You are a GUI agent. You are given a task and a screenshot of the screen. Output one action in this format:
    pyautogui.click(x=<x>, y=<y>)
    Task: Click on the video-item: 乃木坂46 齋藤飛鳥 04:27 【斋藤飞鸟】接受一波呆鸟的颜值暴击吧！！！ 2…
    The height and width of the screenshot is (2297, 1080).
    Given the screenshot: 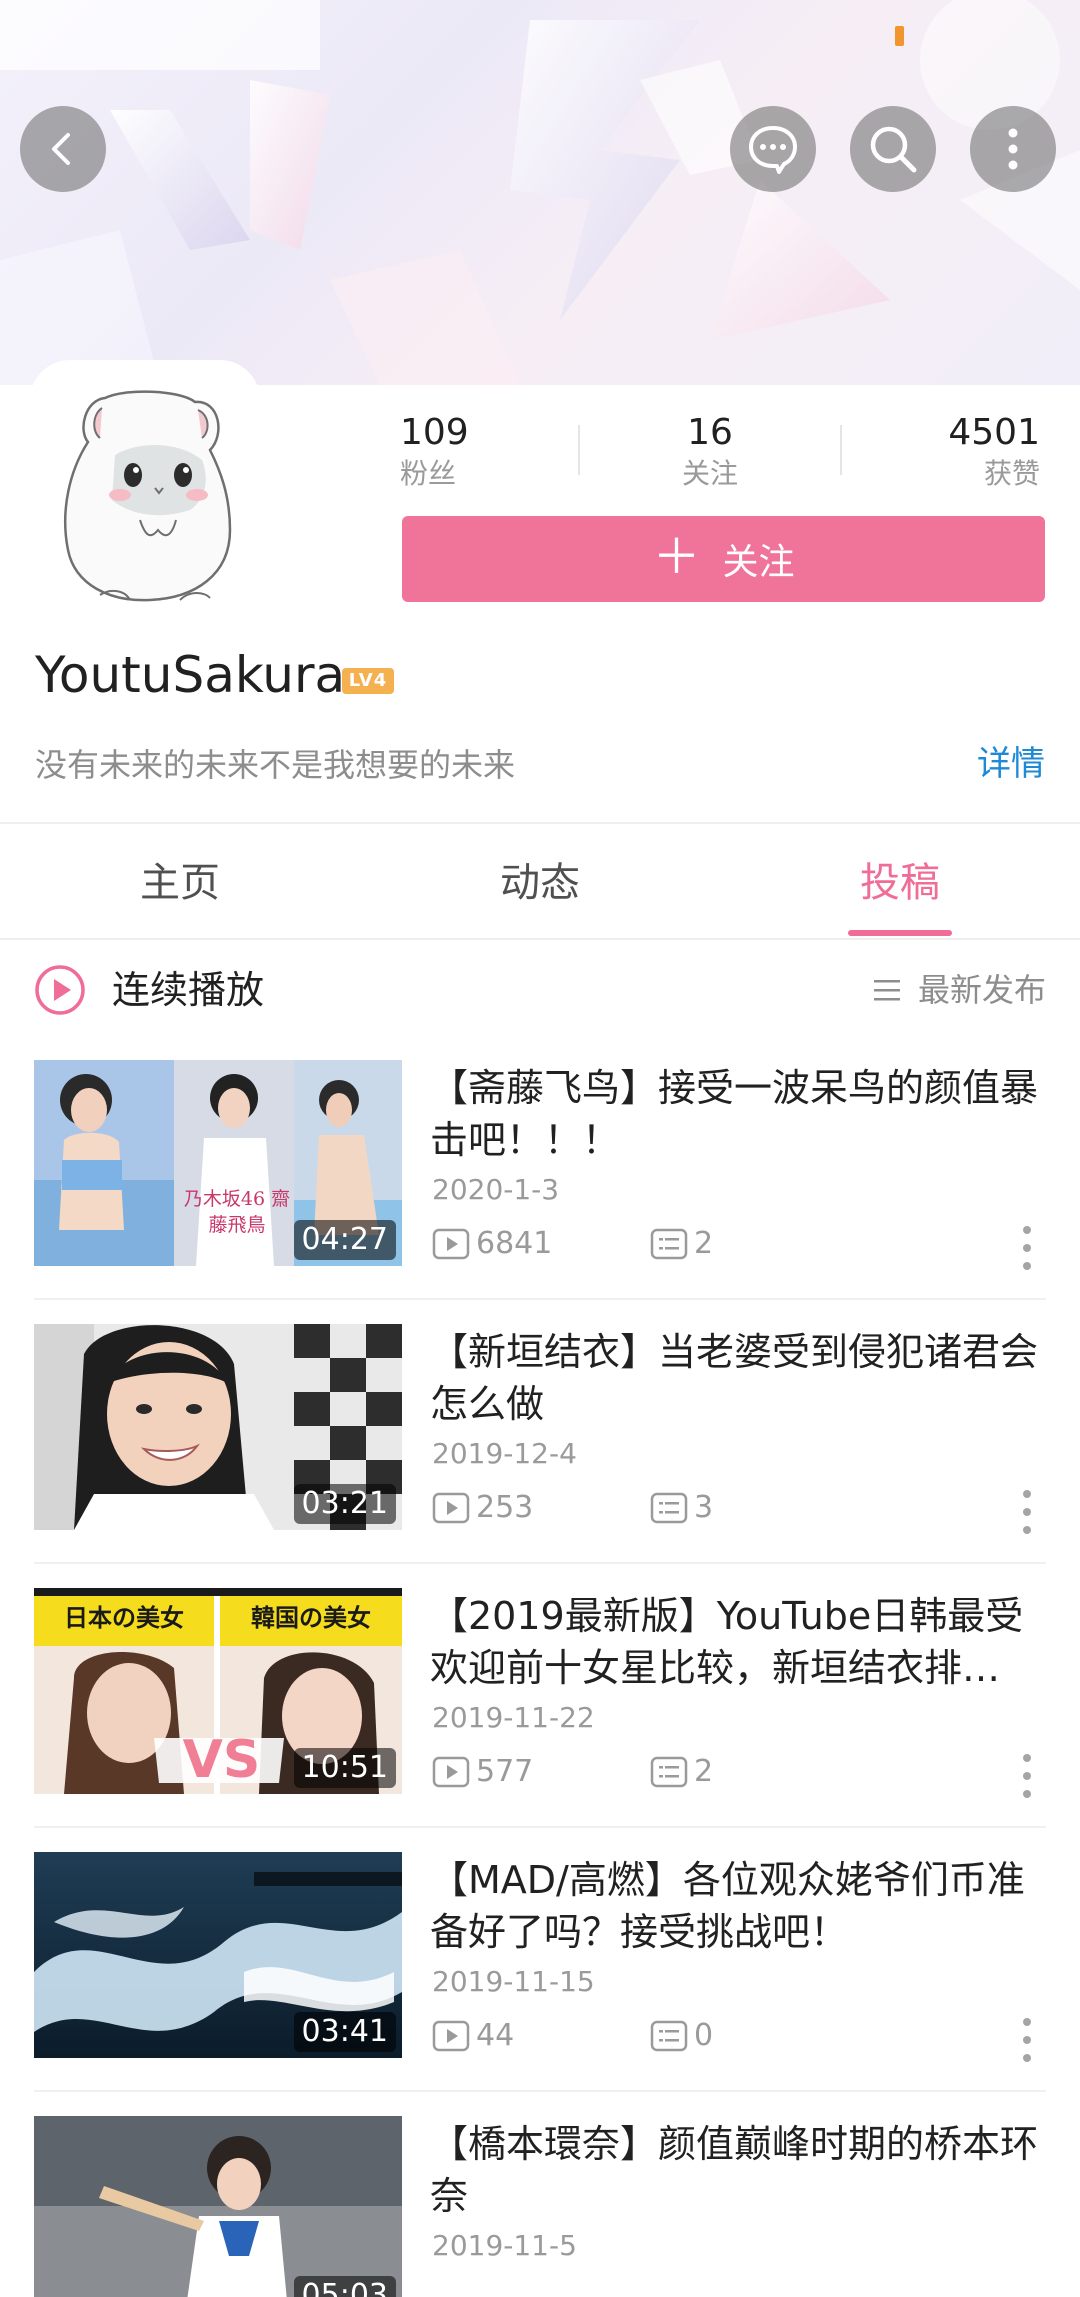 What is the action you would take?
    pyautogui.click(x=540, y=1192)
    